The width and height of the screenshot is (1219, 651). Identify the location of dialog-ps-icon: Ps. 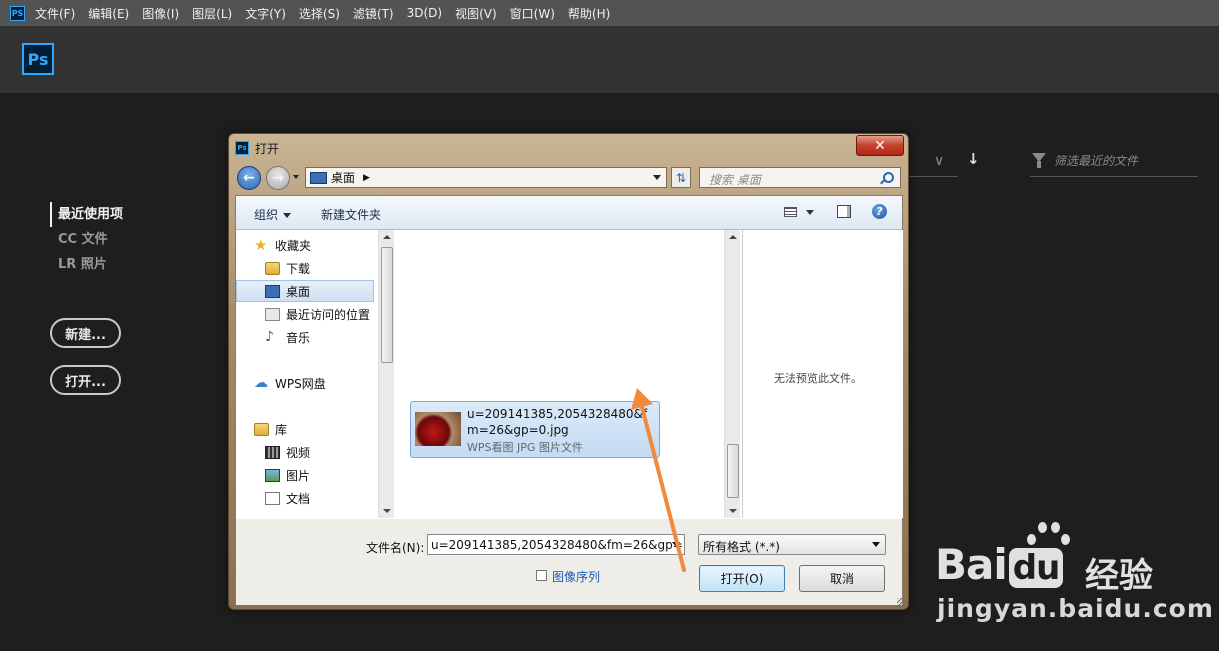
(242, 148).